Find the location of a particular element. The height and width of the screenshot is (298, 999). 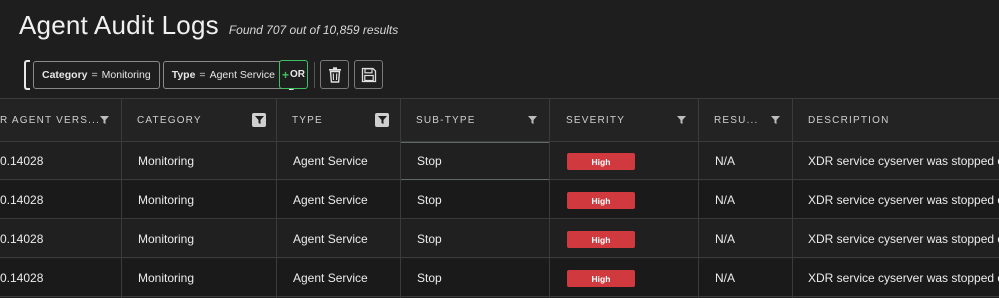

add-or-filter-button: + OR is located at coordinates (293, 74).